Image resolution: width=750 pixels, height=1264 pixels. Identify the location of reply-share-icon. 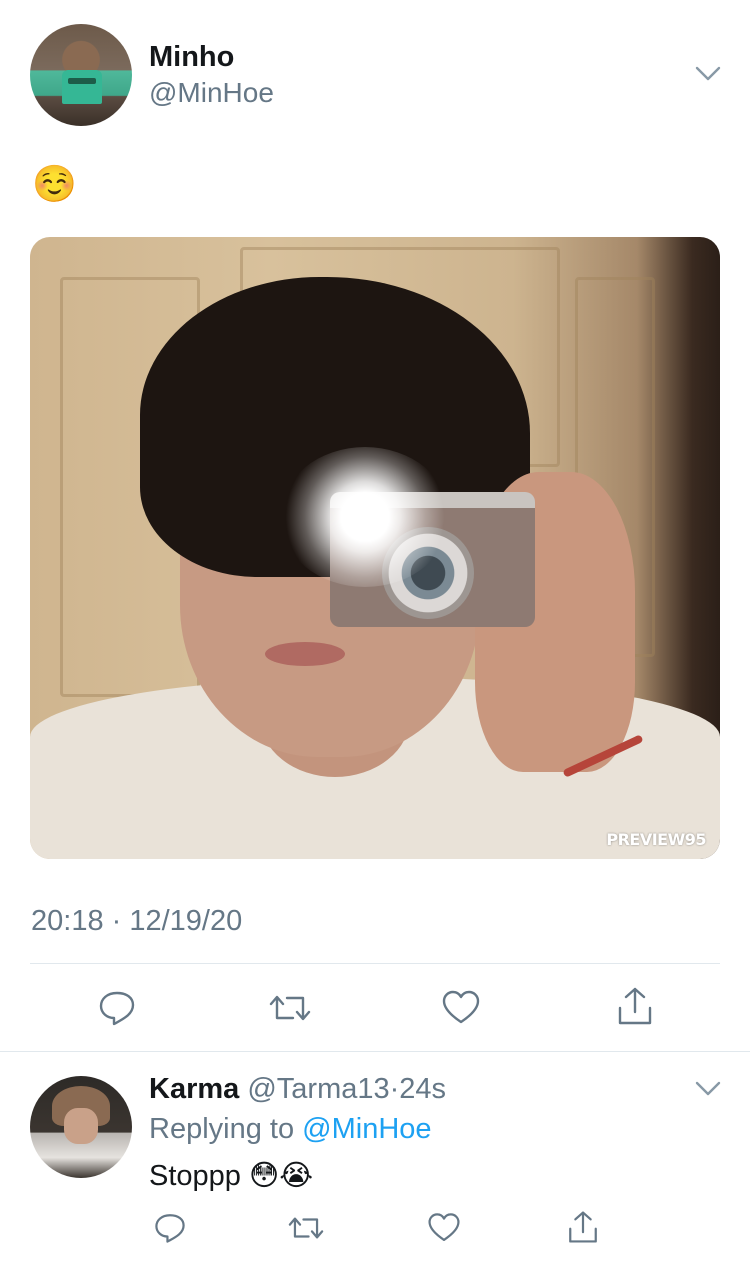
(583, 1227).